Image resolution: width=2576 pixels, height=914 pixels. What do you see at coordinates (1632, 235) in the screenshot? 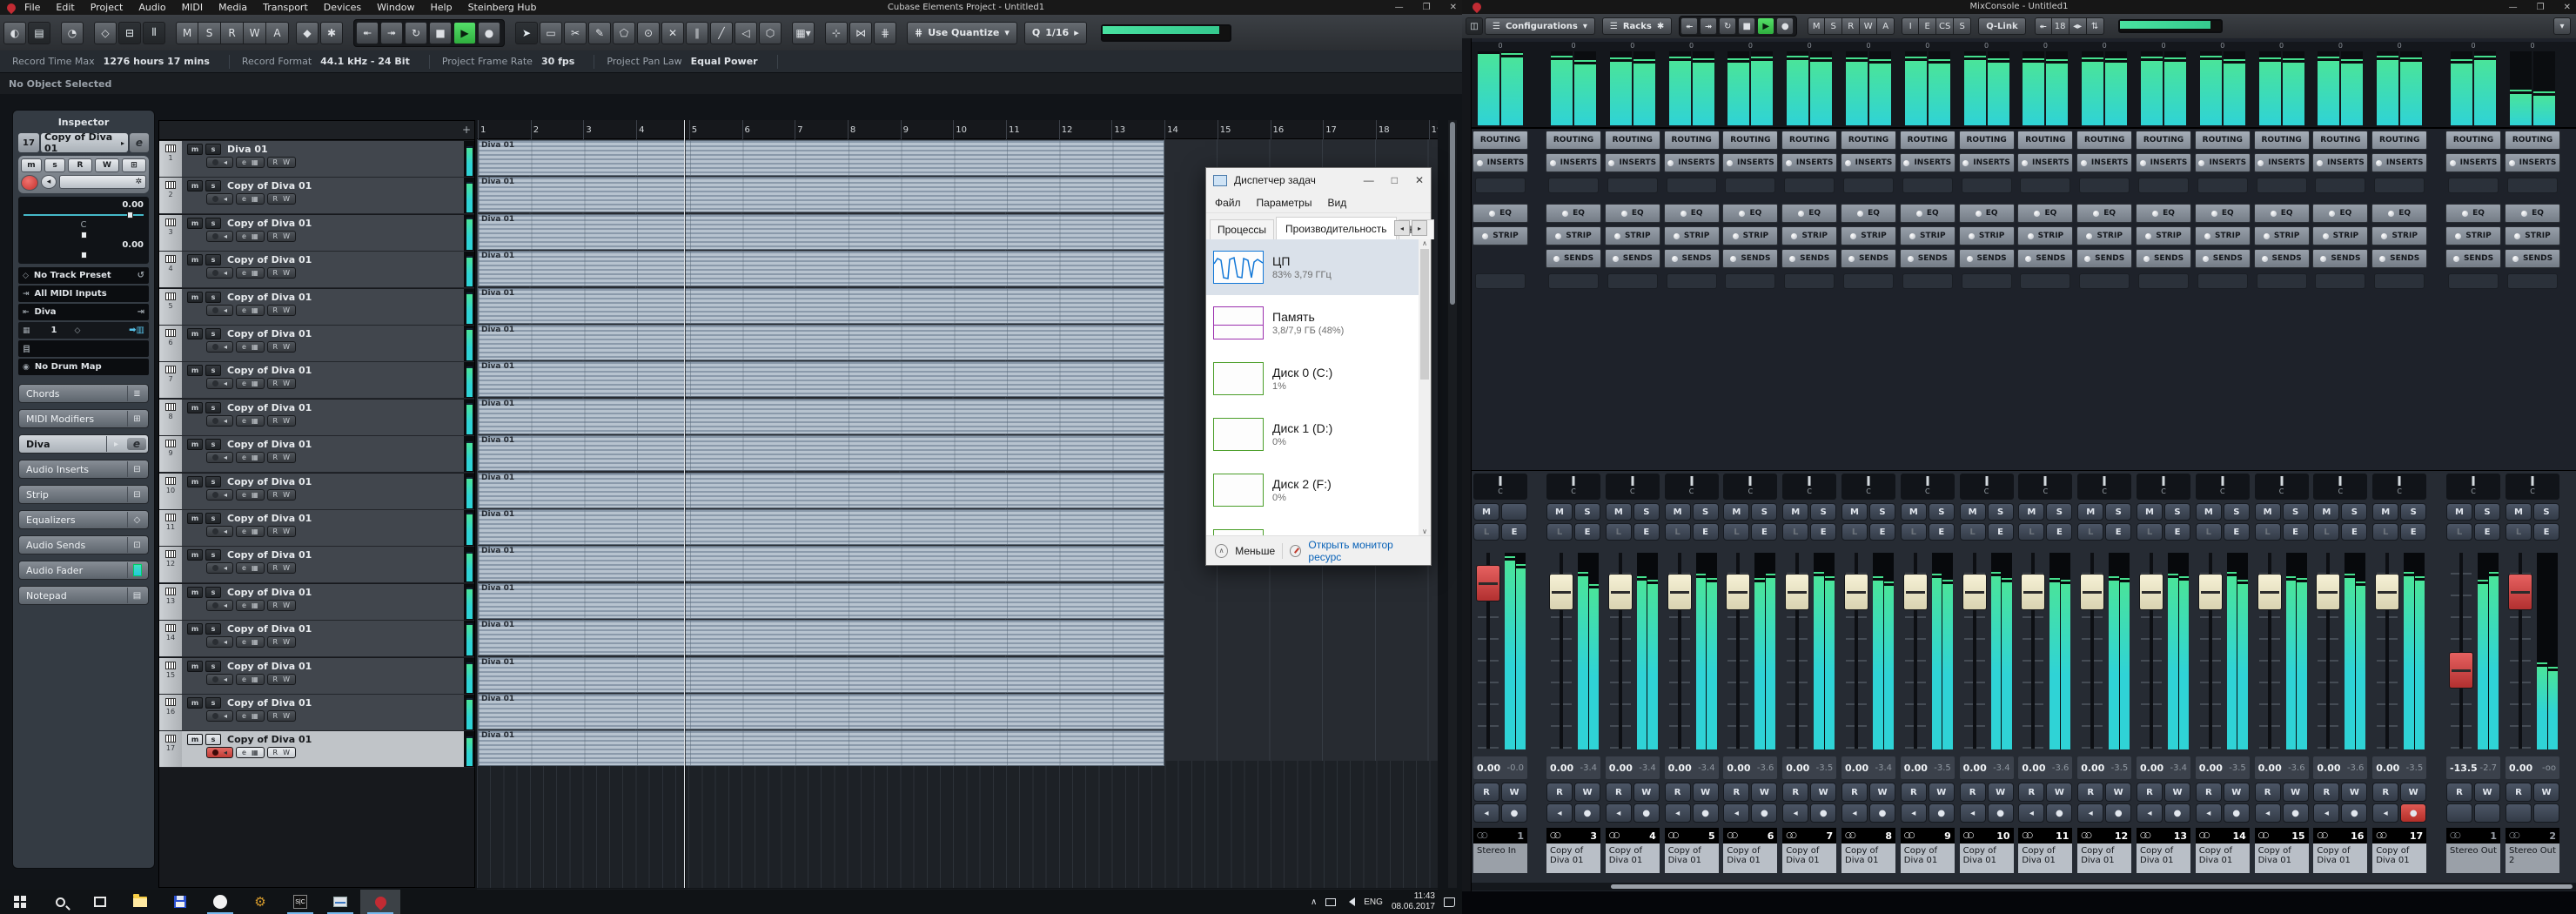
I see `rack-cell-strip: STRIP` at bounding box center [1632, 235].